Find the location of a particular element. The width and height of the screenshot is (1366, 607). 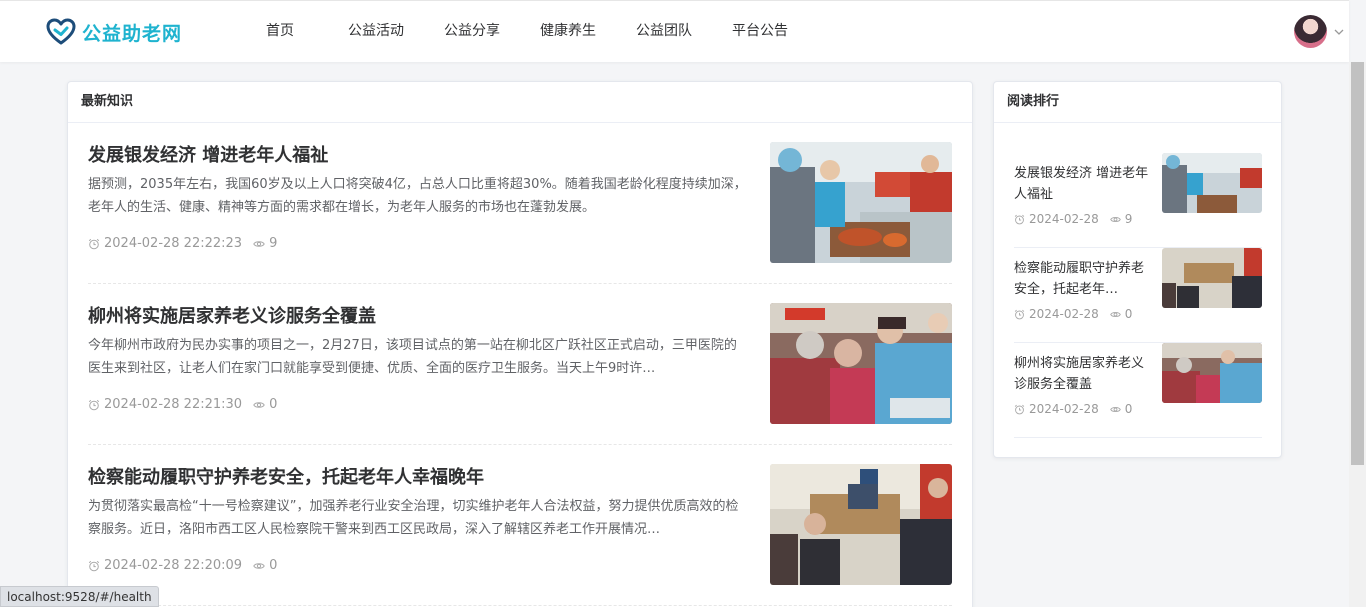

scrollbar-thumb is located at coordinates (1357, 263).